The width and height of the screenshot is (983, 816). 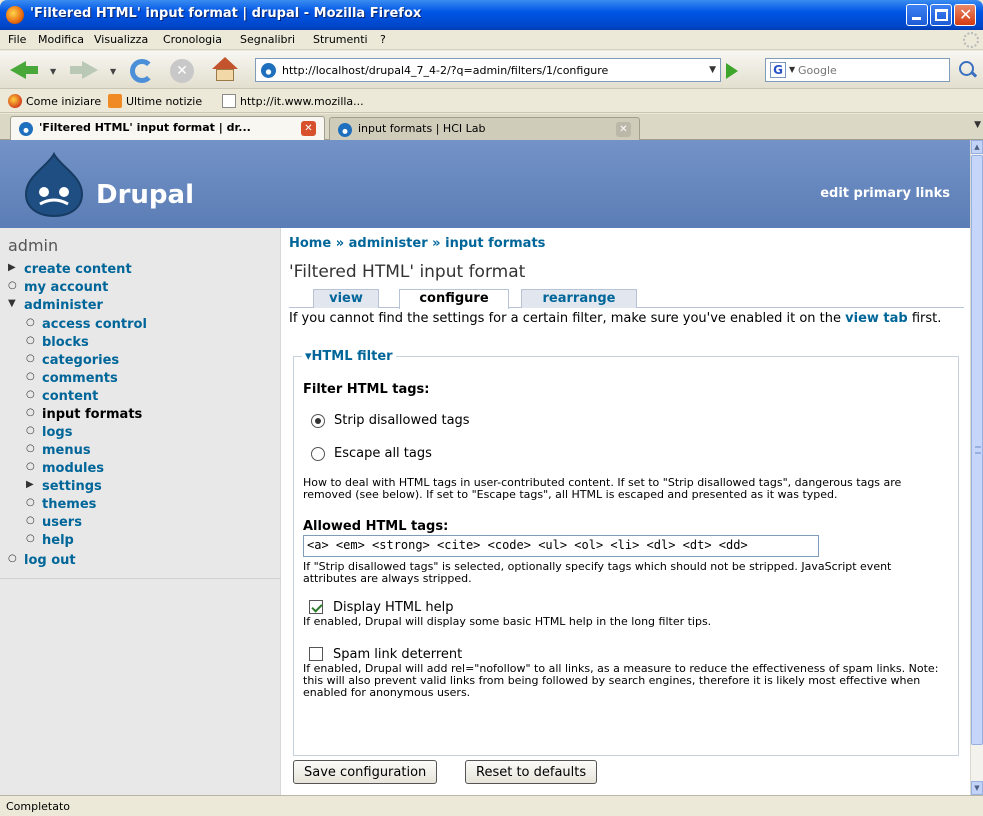 I want to click on menu-help: ?, so click(x=383, y=39).